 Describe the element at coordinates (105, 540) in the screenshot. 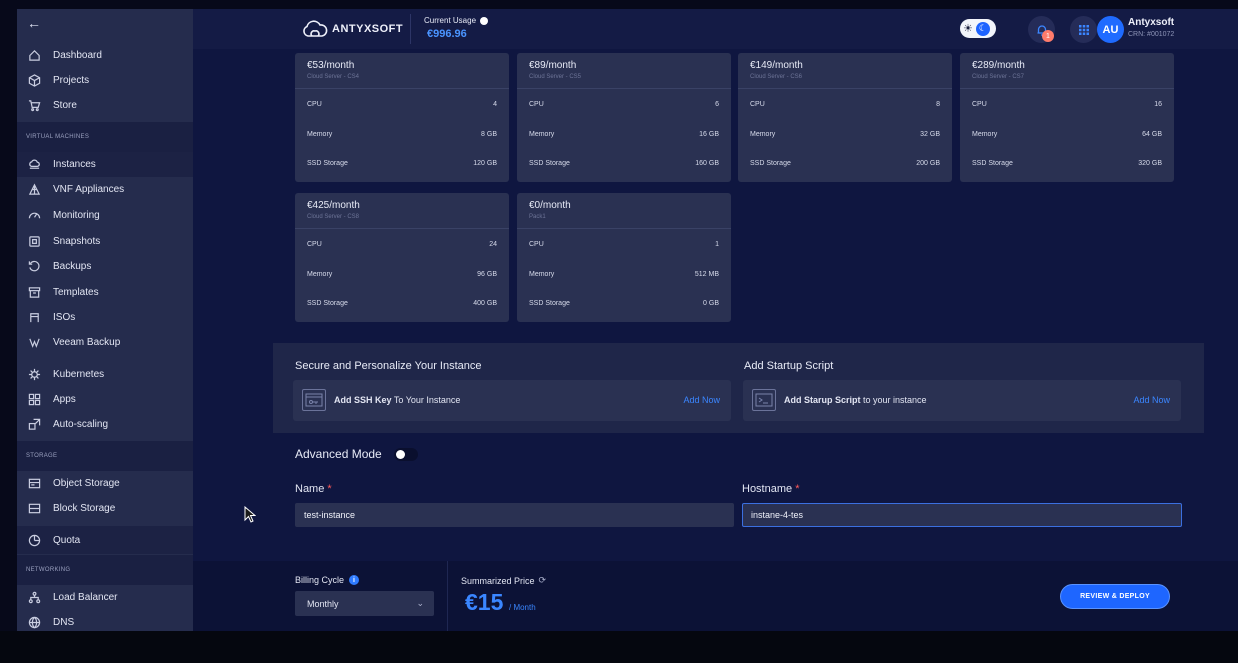

I see `sidebar-item-quota: Quota` at that location.